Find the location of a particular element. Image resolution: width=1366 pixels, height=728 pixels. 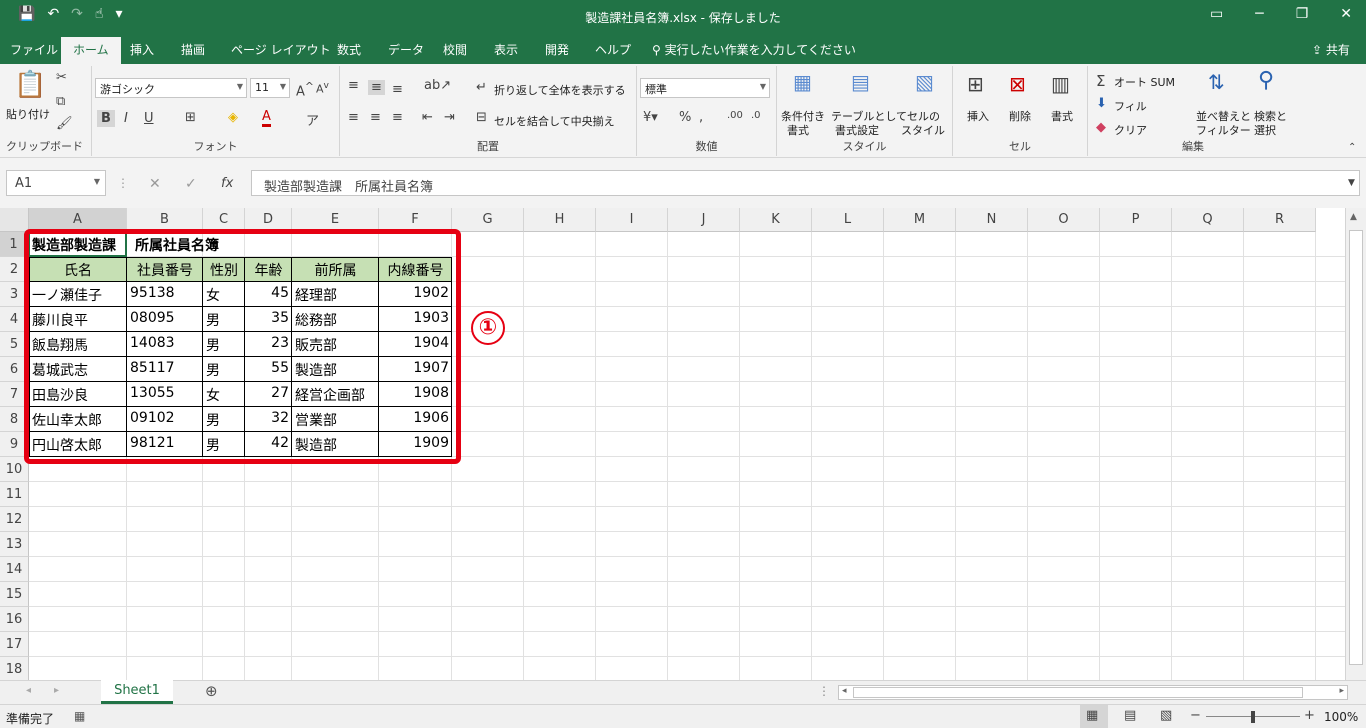

autosum-icon: Σ is located at coordinates (1100, 81).